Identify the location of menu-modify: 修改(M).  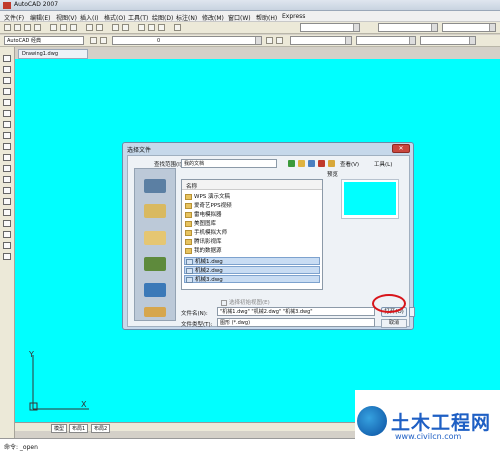
(213, 17).